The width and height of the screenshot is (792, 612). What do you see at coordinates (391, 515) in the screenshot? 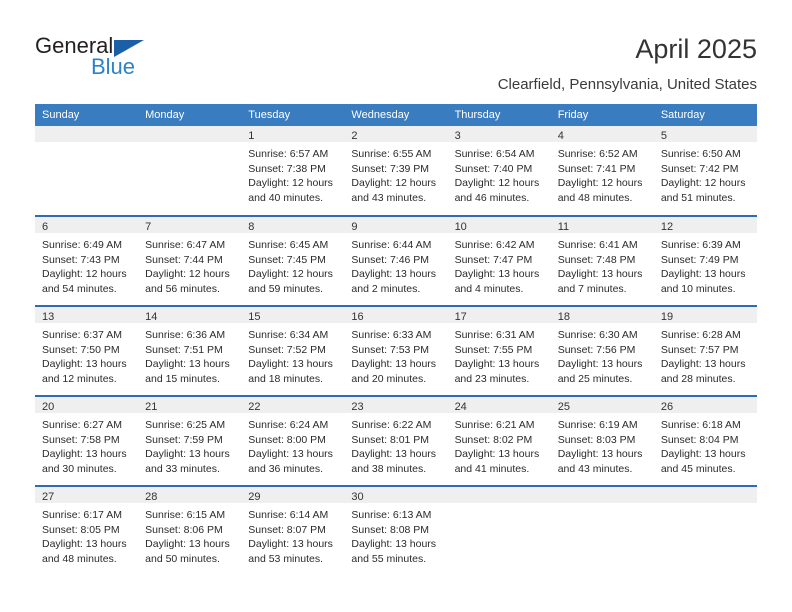
I see `sunrise-text: Sunrise: 6:13 AM` at bounding box center [391, 515].